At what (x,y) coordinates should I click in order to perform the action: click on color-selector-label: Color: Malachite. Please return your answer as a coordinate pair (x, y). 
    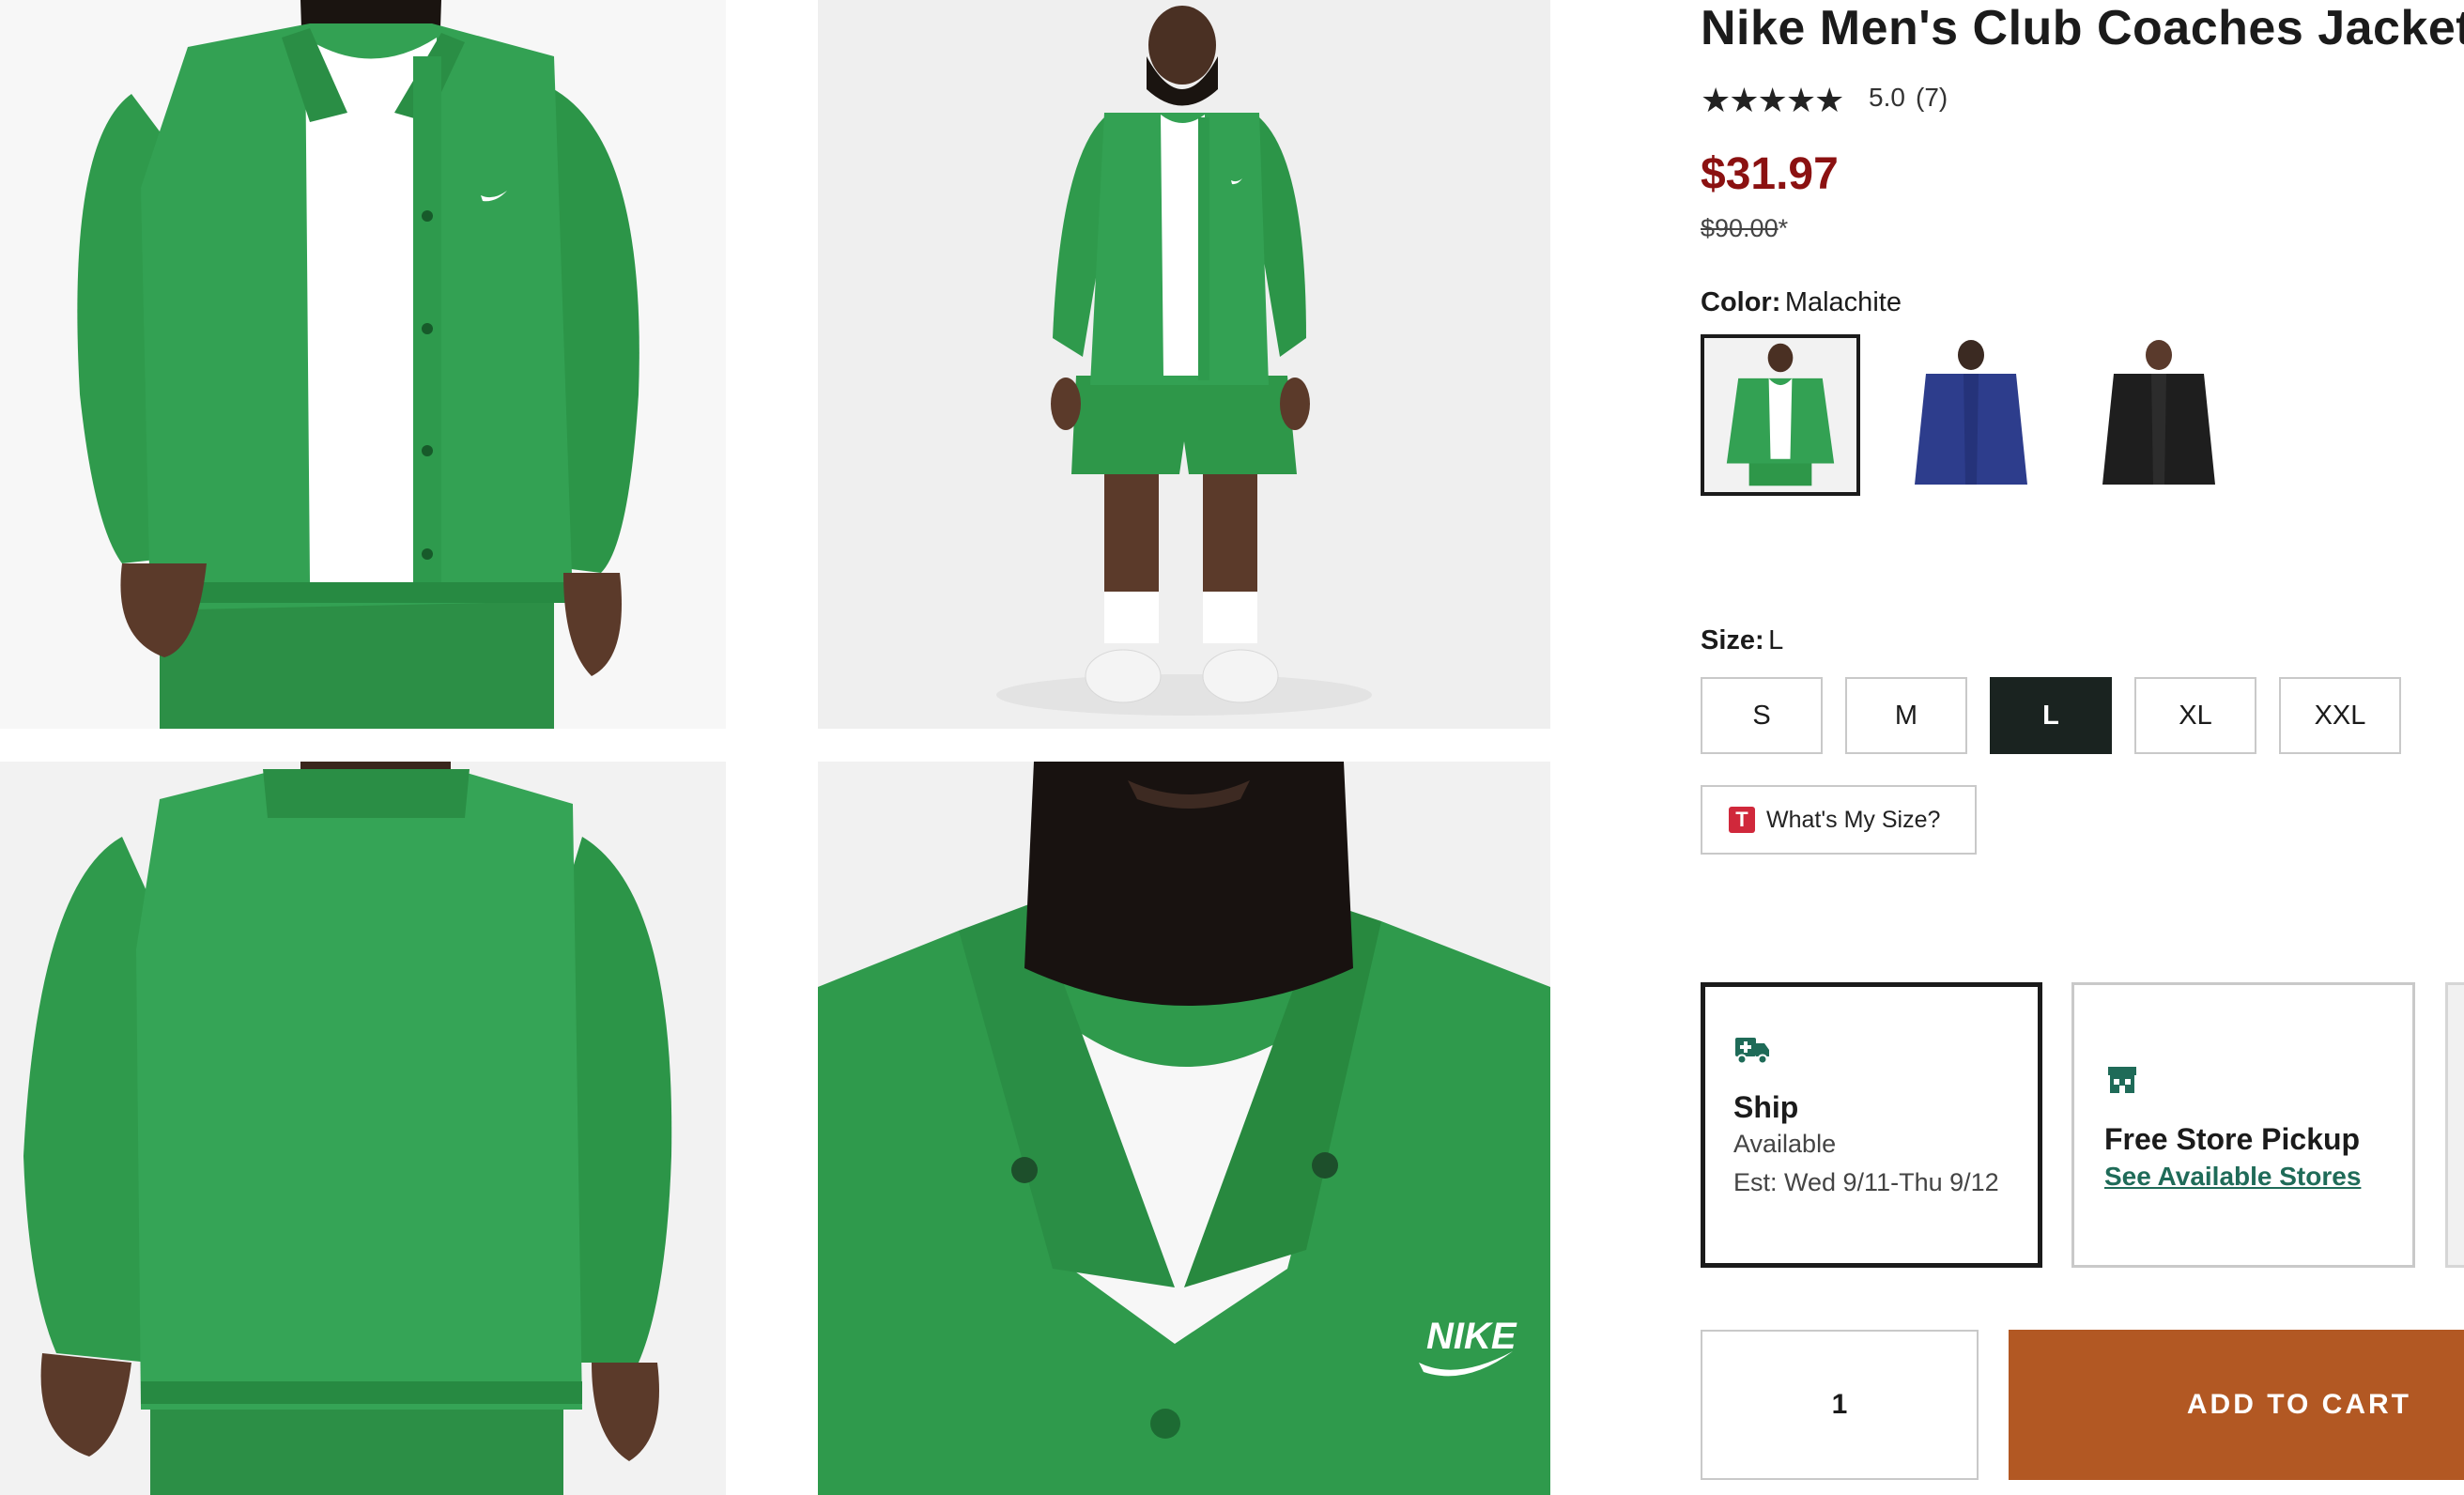
    Looking at the image, I should click on (1801, 302).